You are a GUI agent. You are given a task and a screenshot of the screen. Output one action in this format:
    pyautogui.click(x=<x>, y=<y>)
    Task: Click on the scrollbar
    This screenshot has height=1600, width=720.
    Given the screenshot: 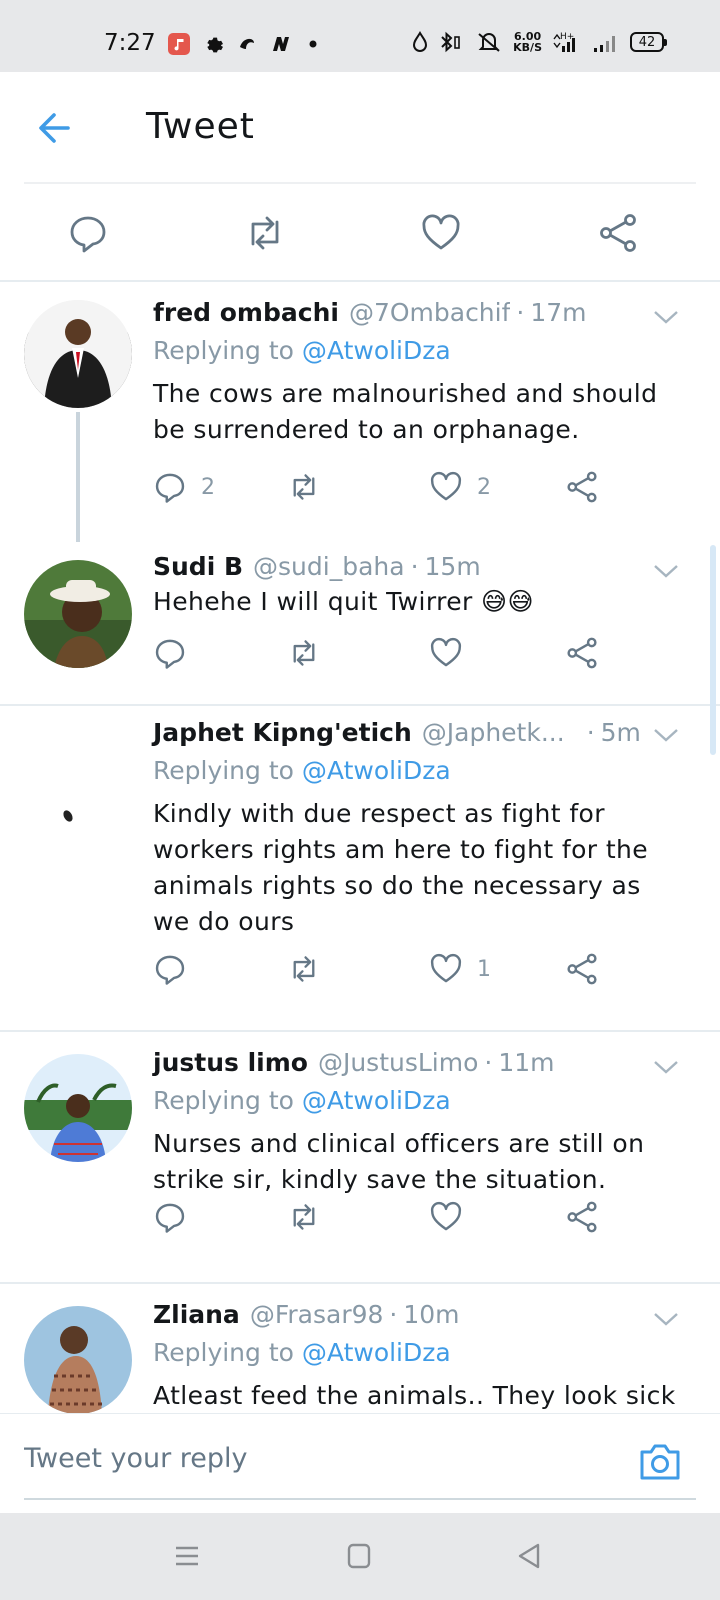 What is the action you would take?
    pyautogui.click(x=713, y=650)
    